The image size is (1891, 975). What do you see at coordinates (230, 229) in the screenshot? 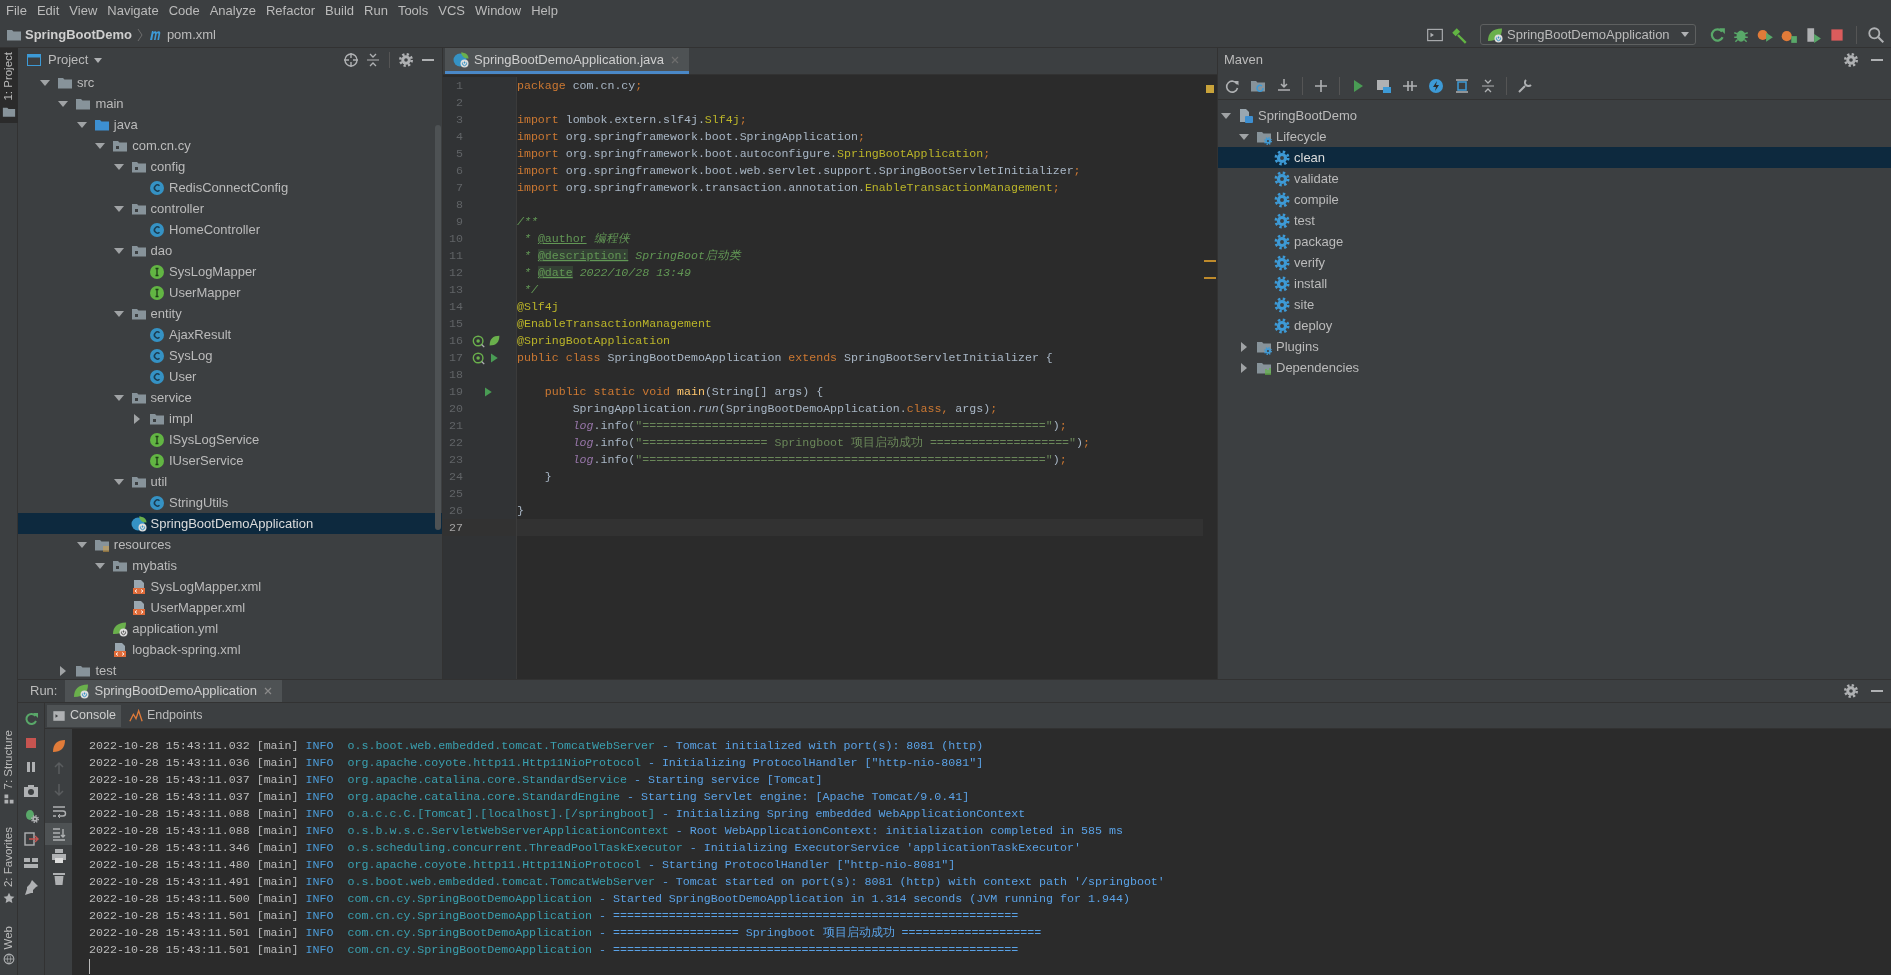
I see `tree-item: HomeController` at bounding box center [230, 229].